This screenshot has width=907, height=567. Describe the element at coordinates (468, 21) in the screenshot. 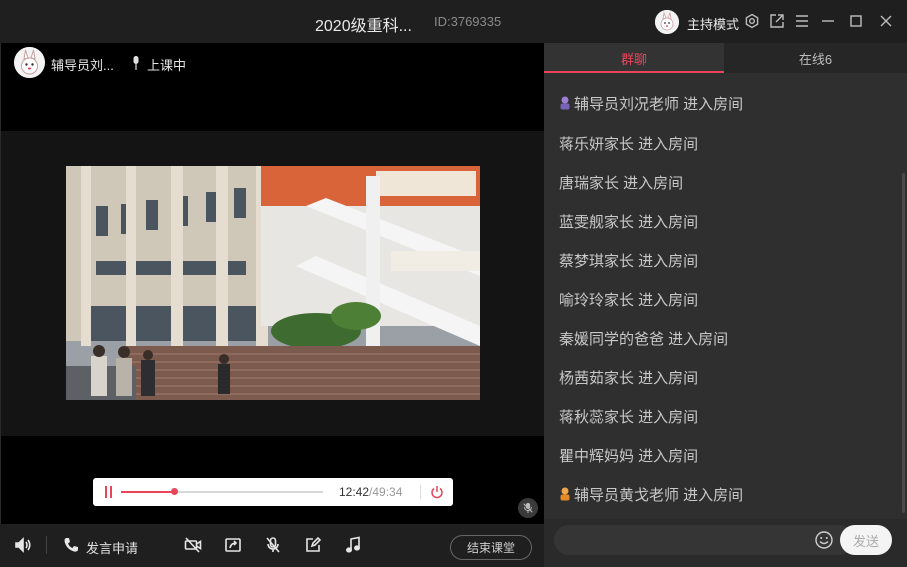

I see `room-id: ID:3769335` at that location.